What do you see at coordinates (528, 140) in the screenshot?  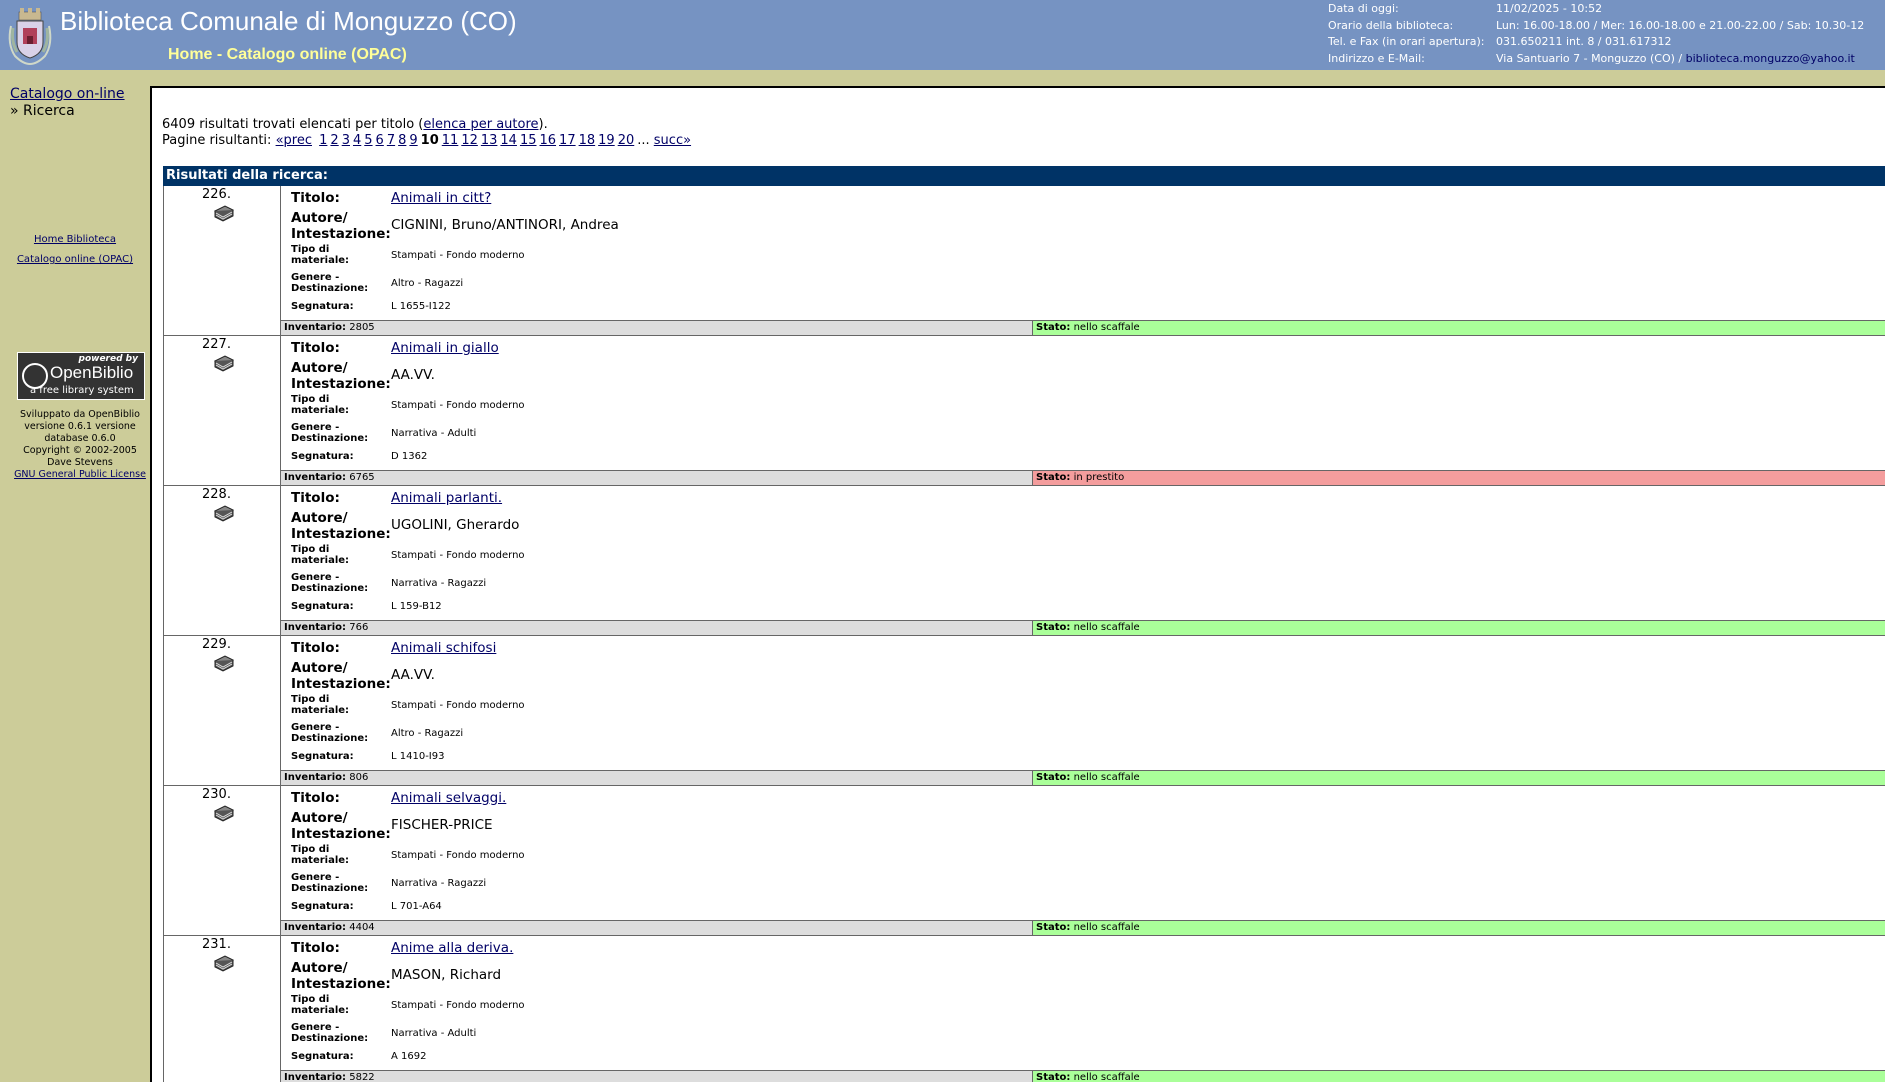 I see `page-link: 15` at bounding box center [528, 140].